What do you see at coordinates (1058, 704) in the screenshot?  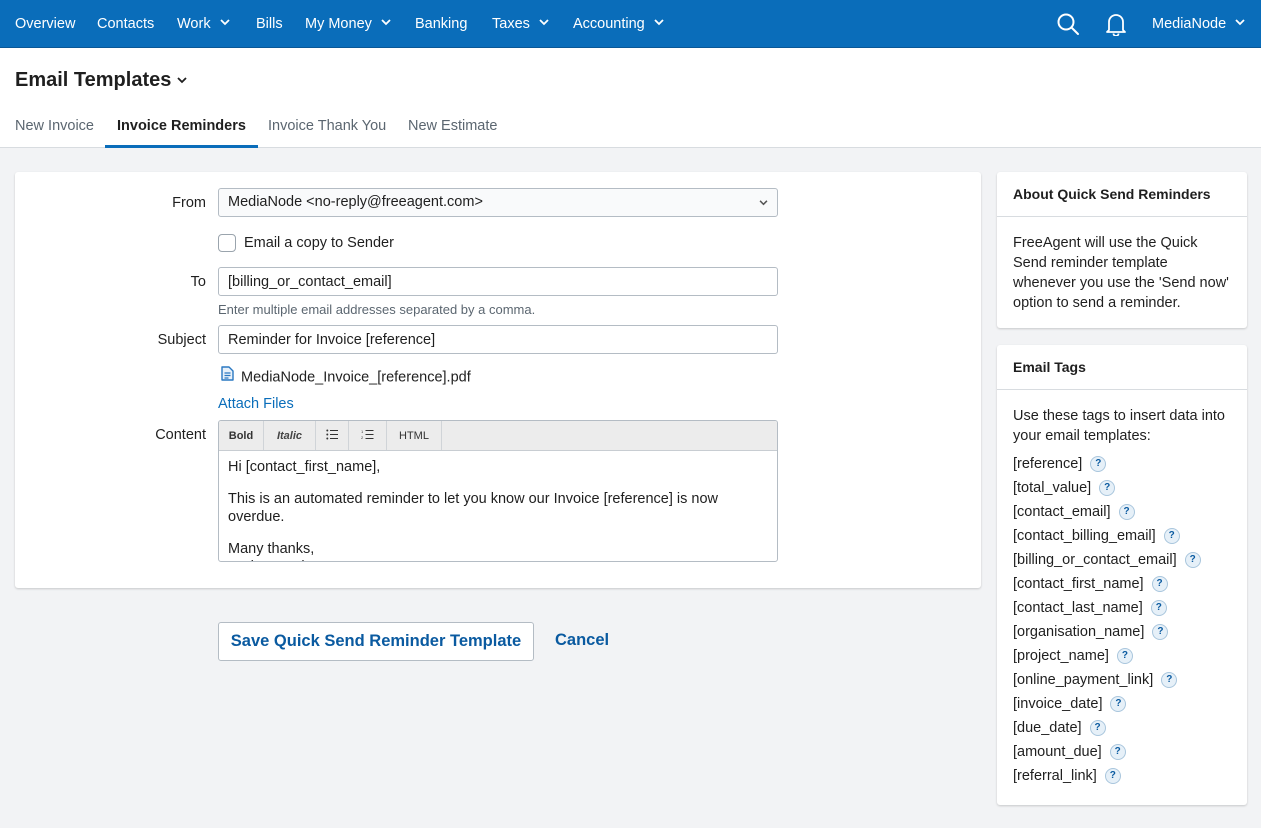 I see `tag-label: [invoice_date]` at bounding box center [1058, 704].